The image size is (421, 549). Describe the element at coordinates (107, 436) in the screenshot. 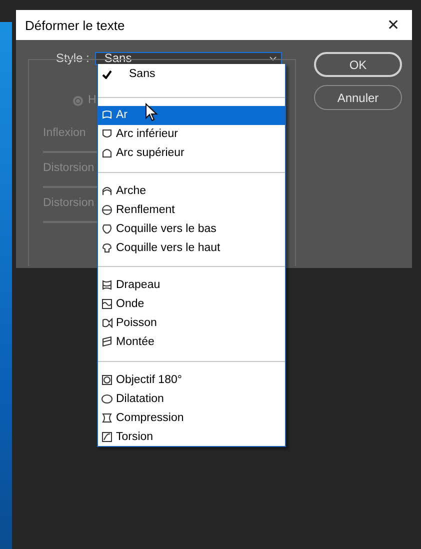

I see `twist-icon` at that location.